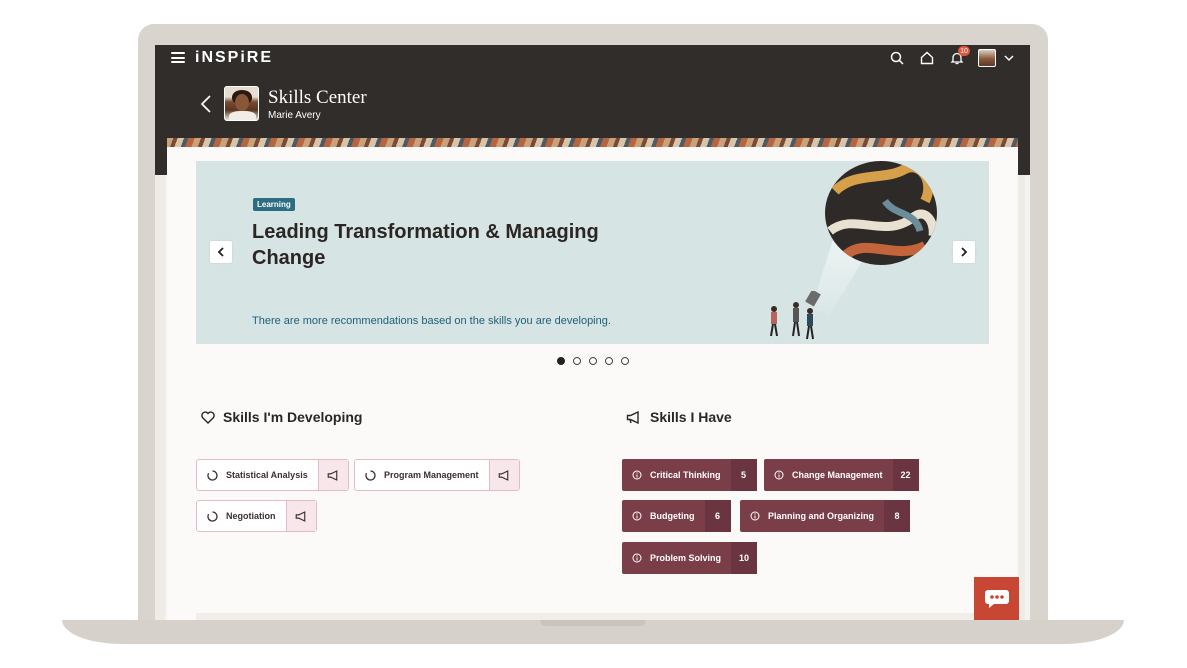 The image size is (1187, 668). Describe the element at coordinates (897, 516) in the screenshot. I see `endorsement-count: 8` at that location.